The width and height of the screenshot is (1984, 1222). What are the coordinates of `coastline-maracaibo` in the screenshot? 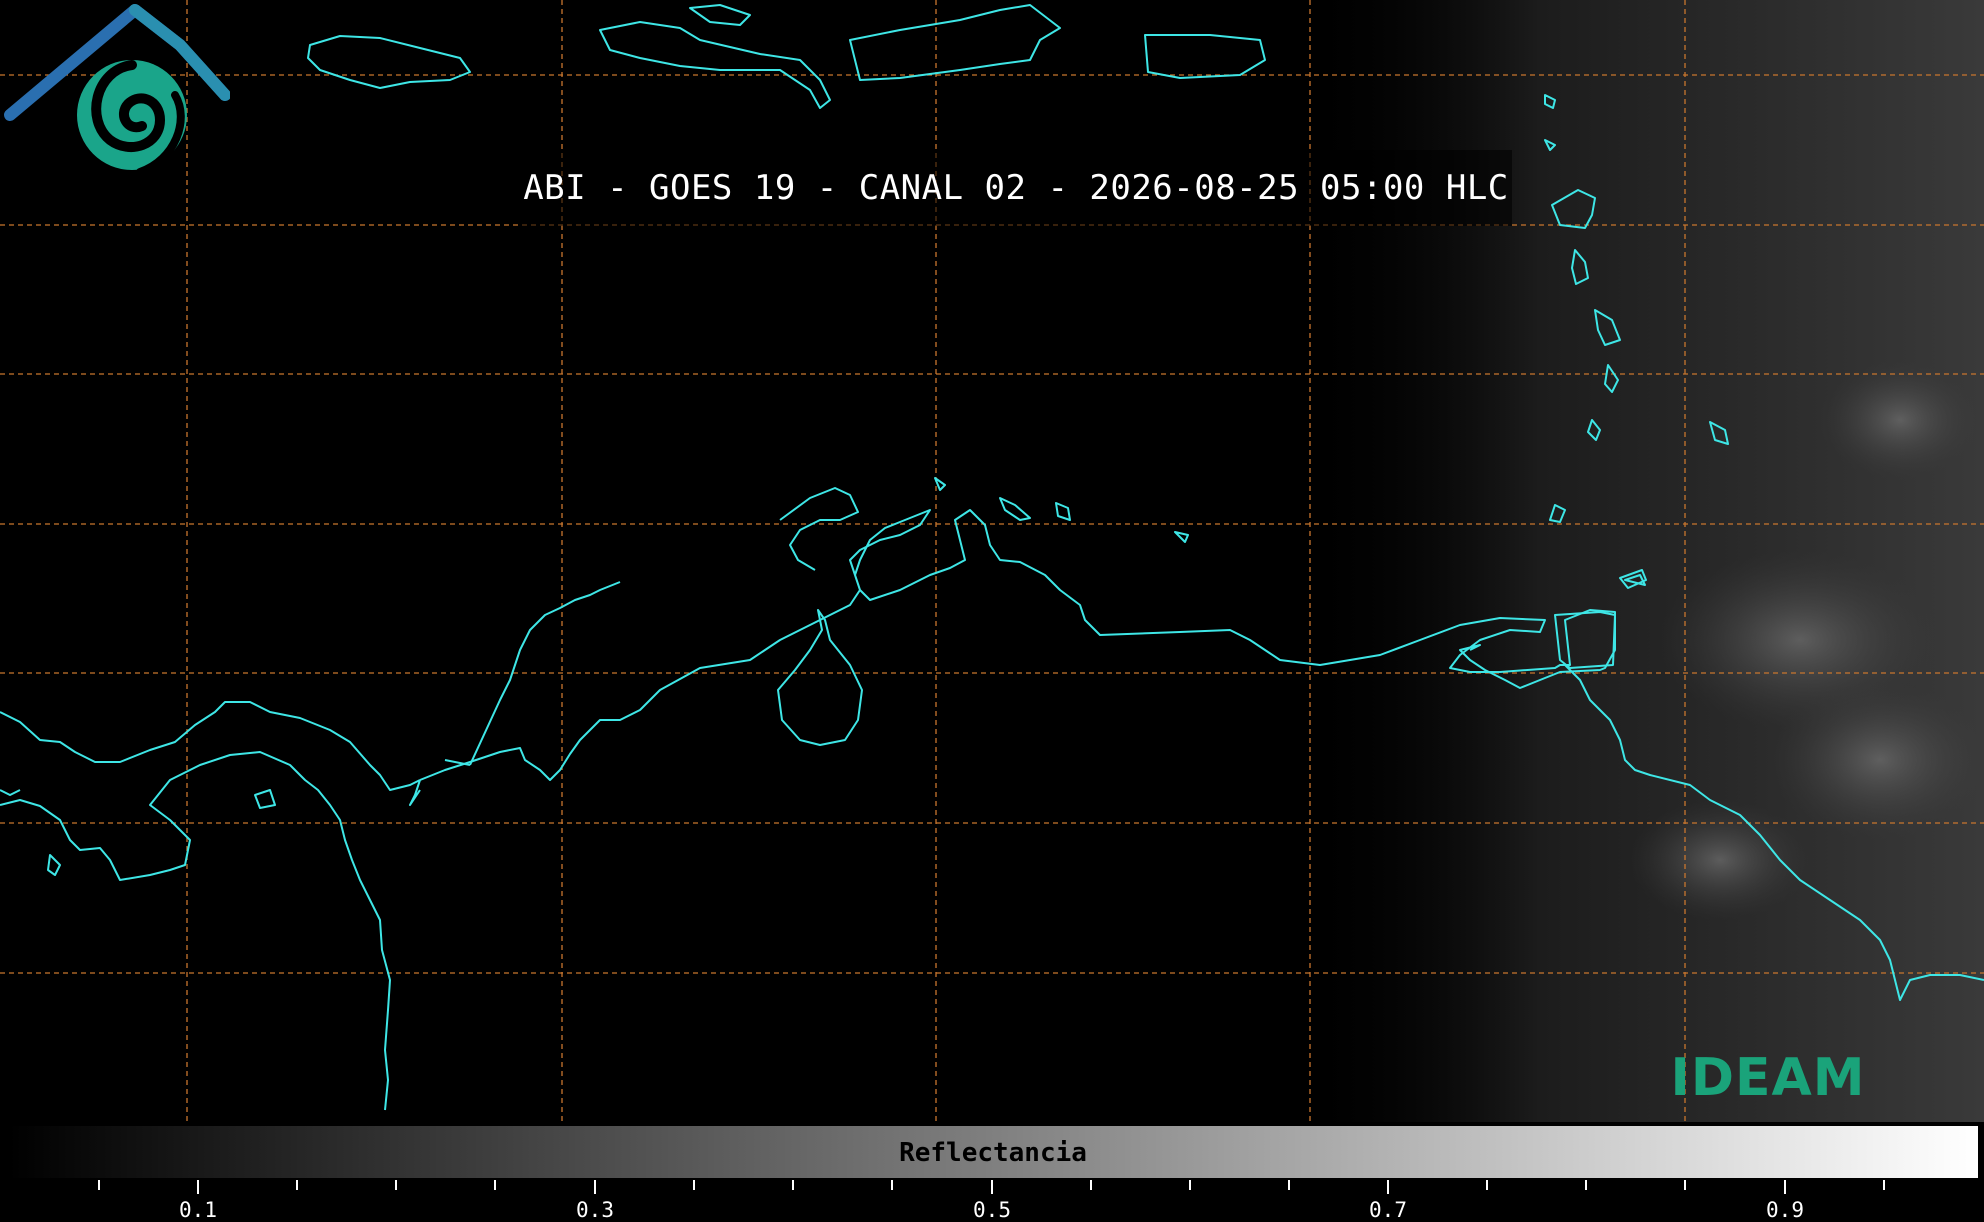 It's located at (820, 677).